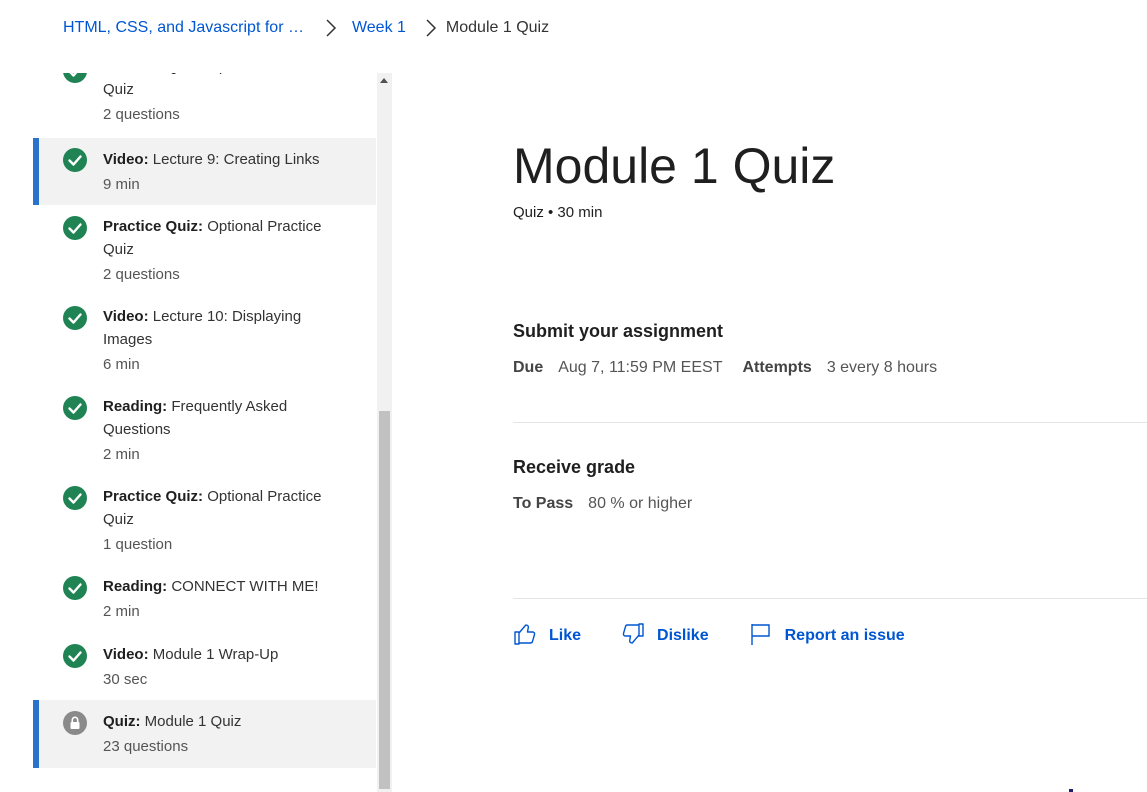 The height and width of the screenshot is (792, 1147). Describe the element at coordinates (574, 467) in the screenshot. I see `grade-heading: Receive grade` at that location.